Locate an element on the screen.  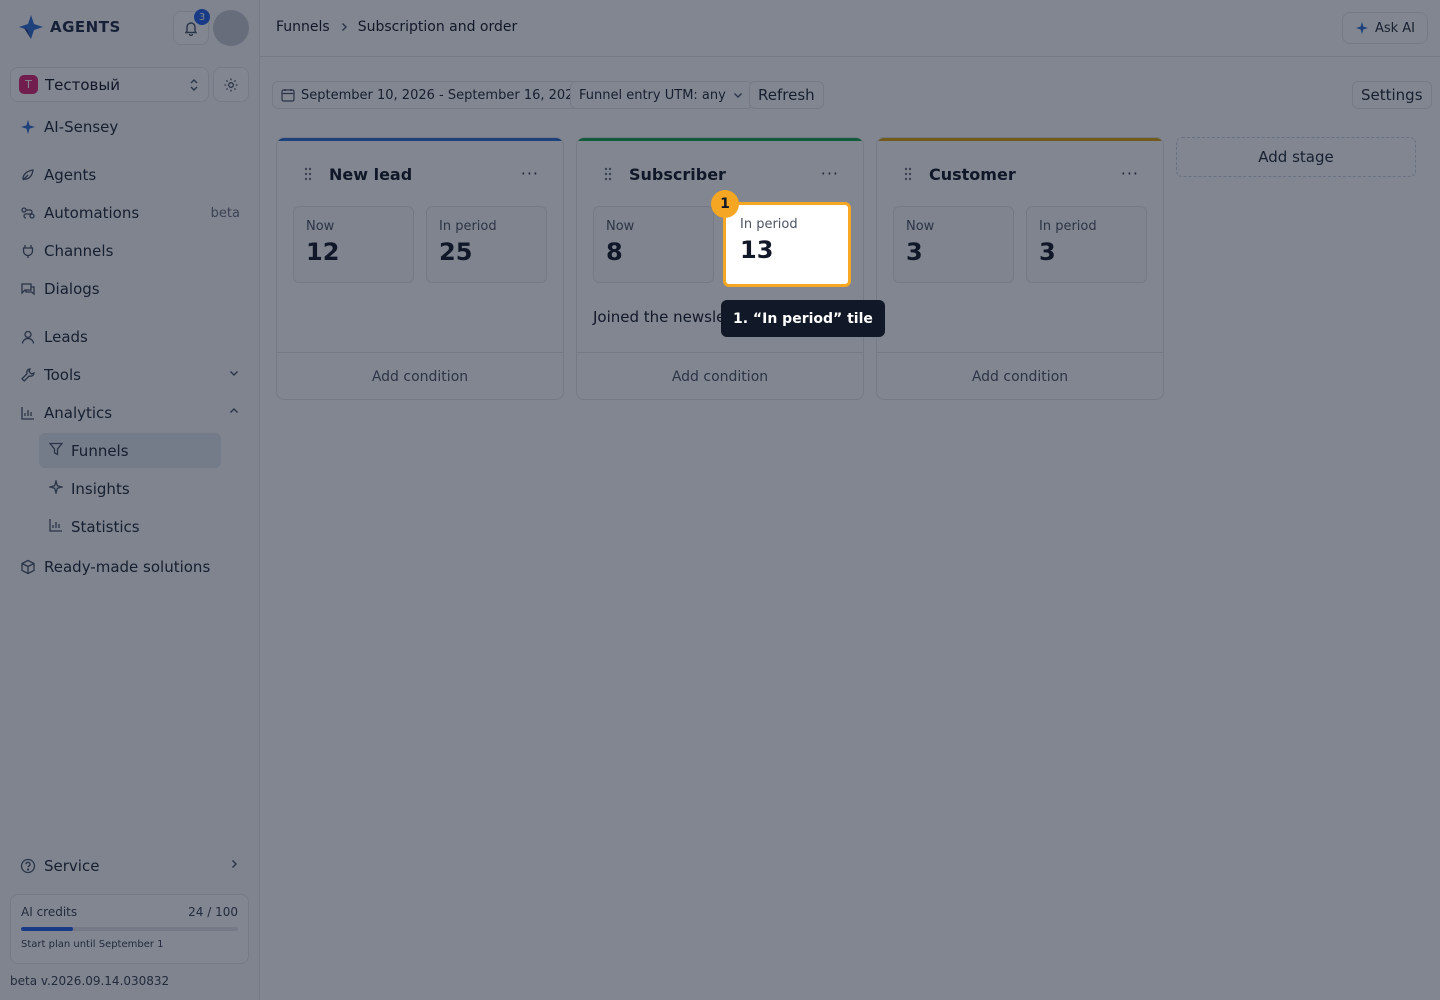
sidebar-item-label: Statistics is located at coordinates (105, 526).